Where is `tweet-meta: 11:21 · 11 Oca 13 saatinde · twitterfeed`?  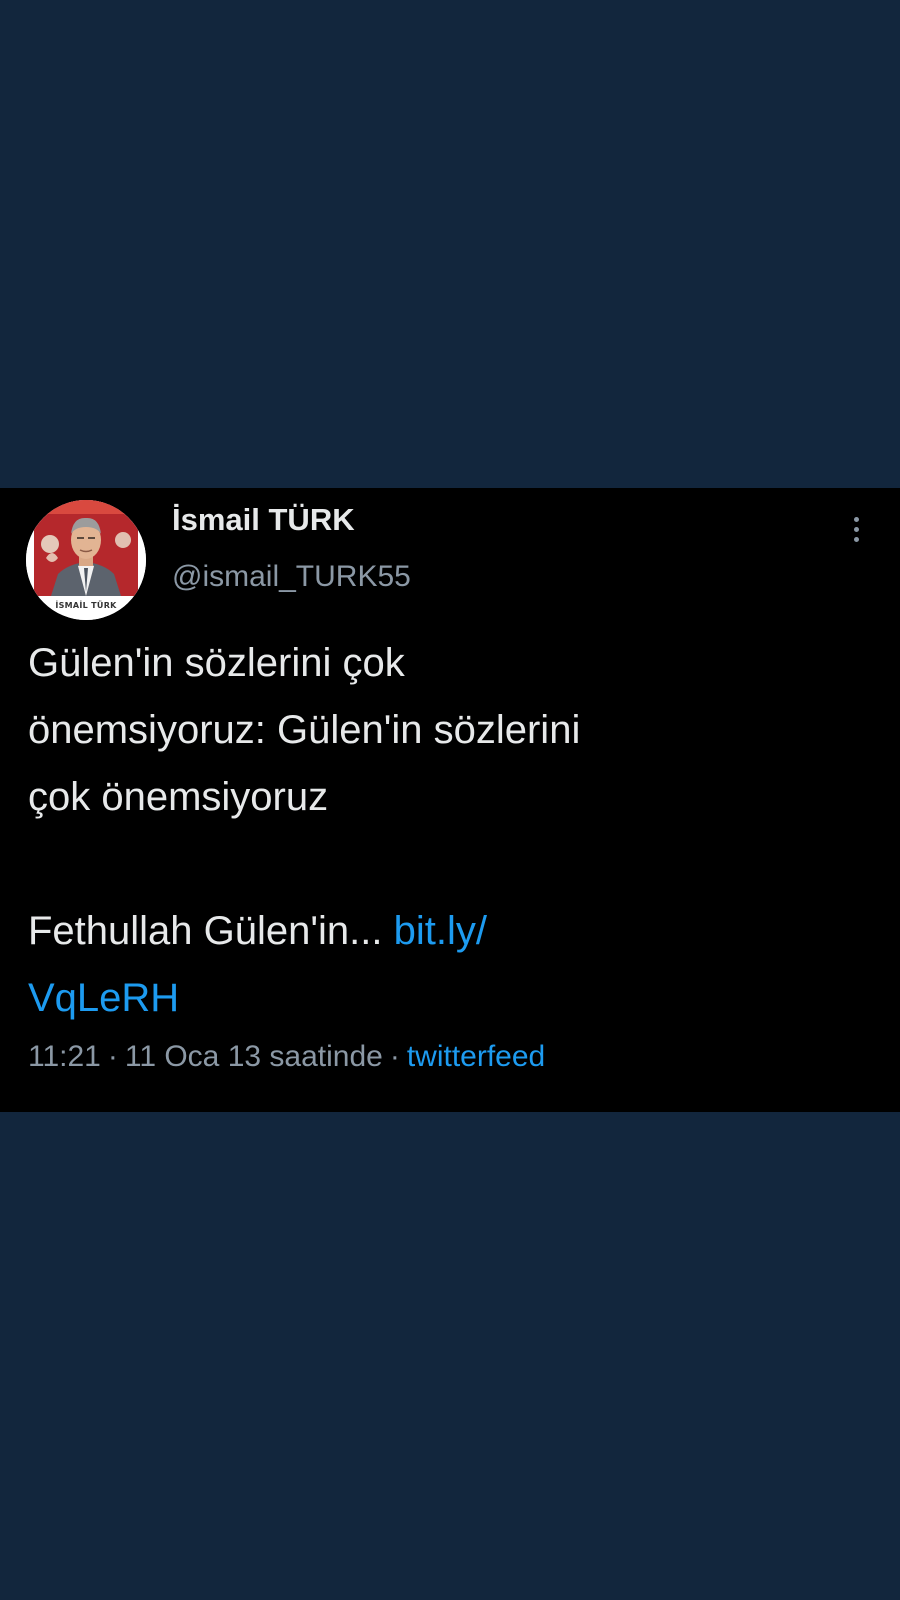
tweet-meta: 11:21 · 11 Oca 13 saatinde · twitterfeed is located at coordinates (286, 1057).